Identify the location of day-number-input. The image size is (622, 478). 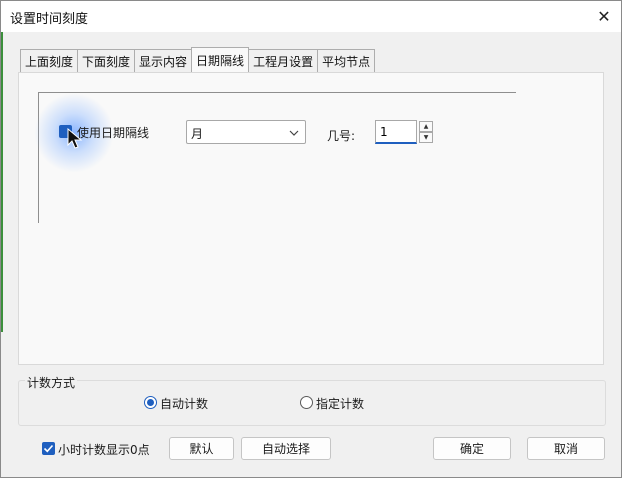
(396, 132).